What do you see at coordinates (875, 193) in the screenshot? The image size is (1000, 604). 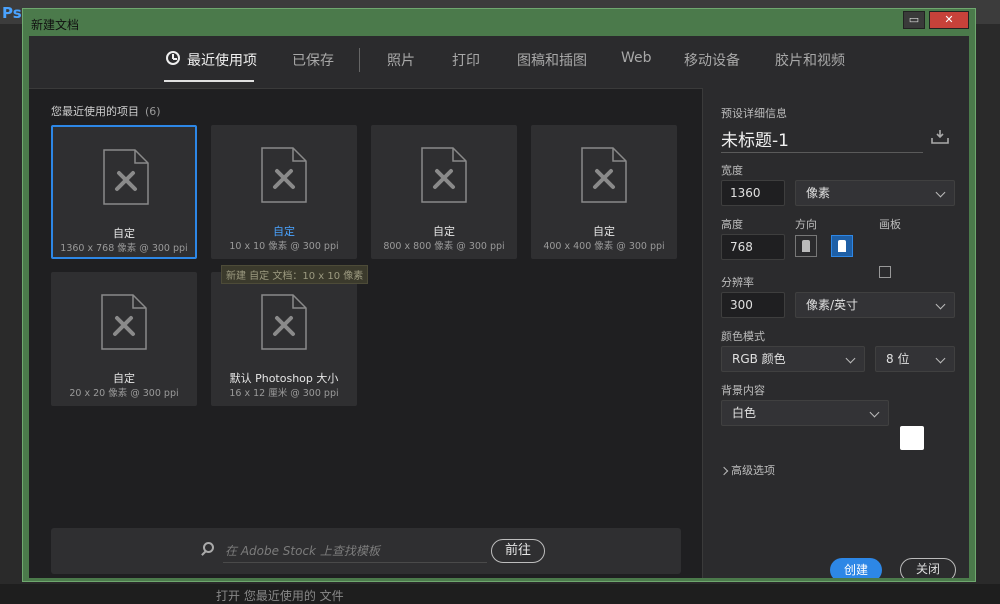 I see `width-unit-select: 像素` at bounding box center [875, 193].